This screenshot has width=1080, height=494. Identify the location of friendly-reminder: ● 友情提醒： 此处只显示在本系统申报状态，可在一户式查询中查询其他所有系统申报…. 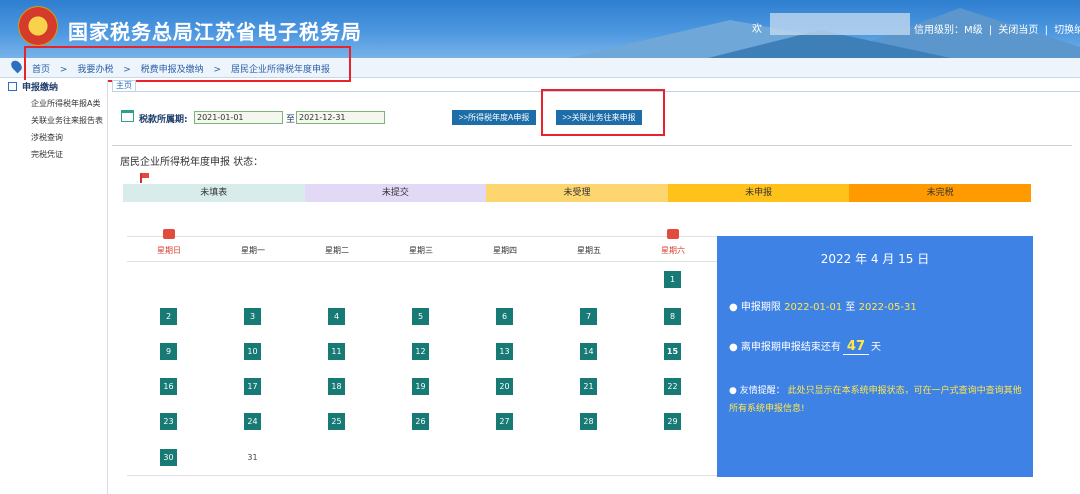
(879, 400).